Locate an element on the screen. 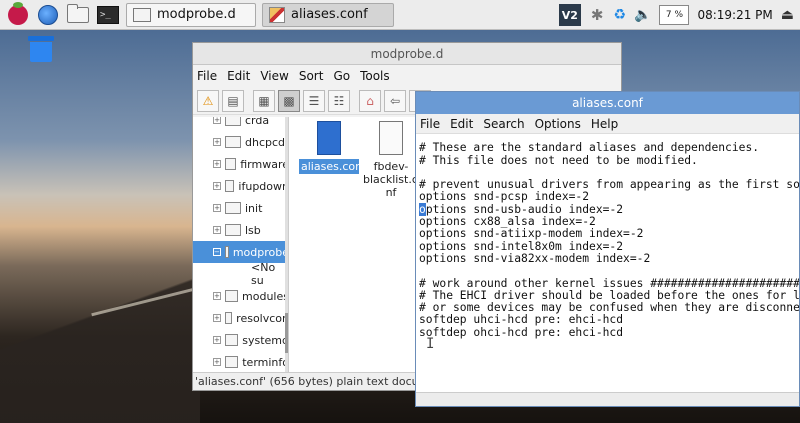  tree-item-systemd: + systemd is located at coordinates (240, 340).